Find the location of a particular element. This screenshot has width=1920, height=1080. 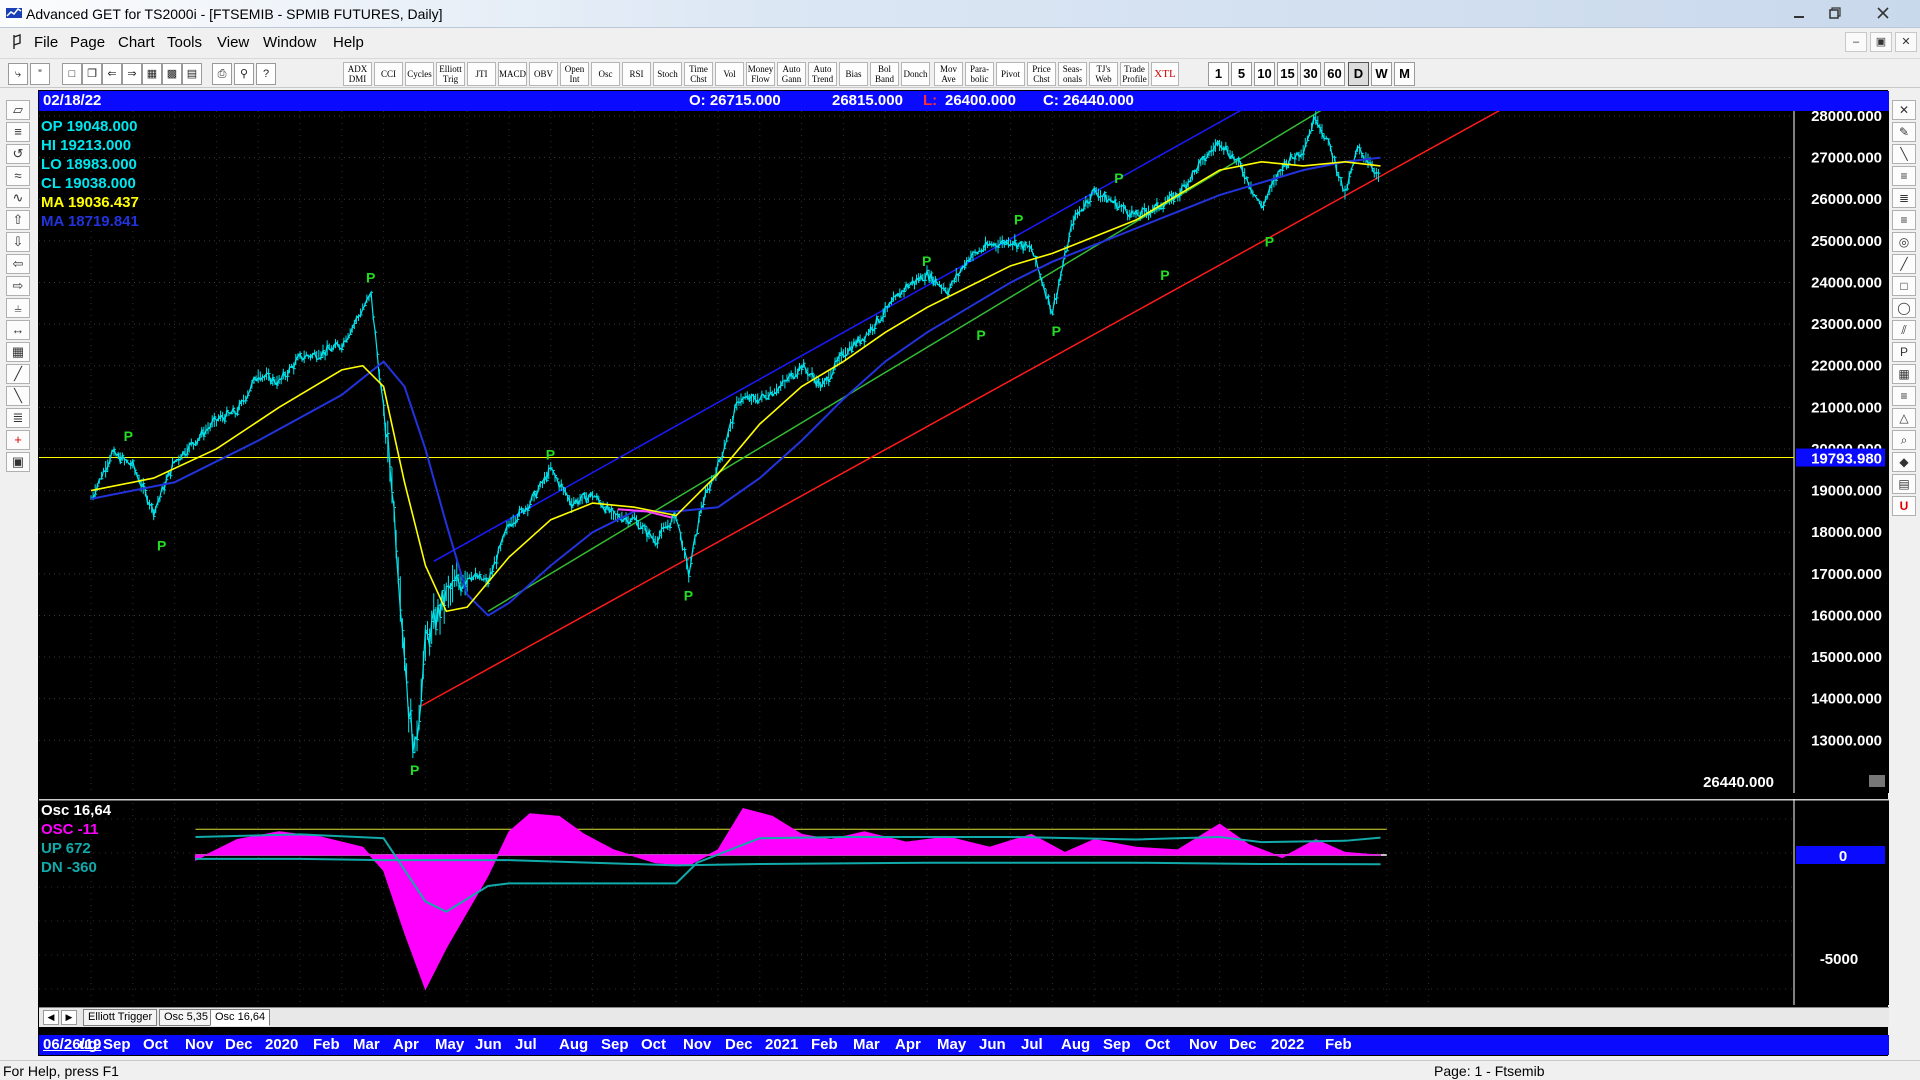

gann-icon: ╲ is located at coordinates (18, 396).